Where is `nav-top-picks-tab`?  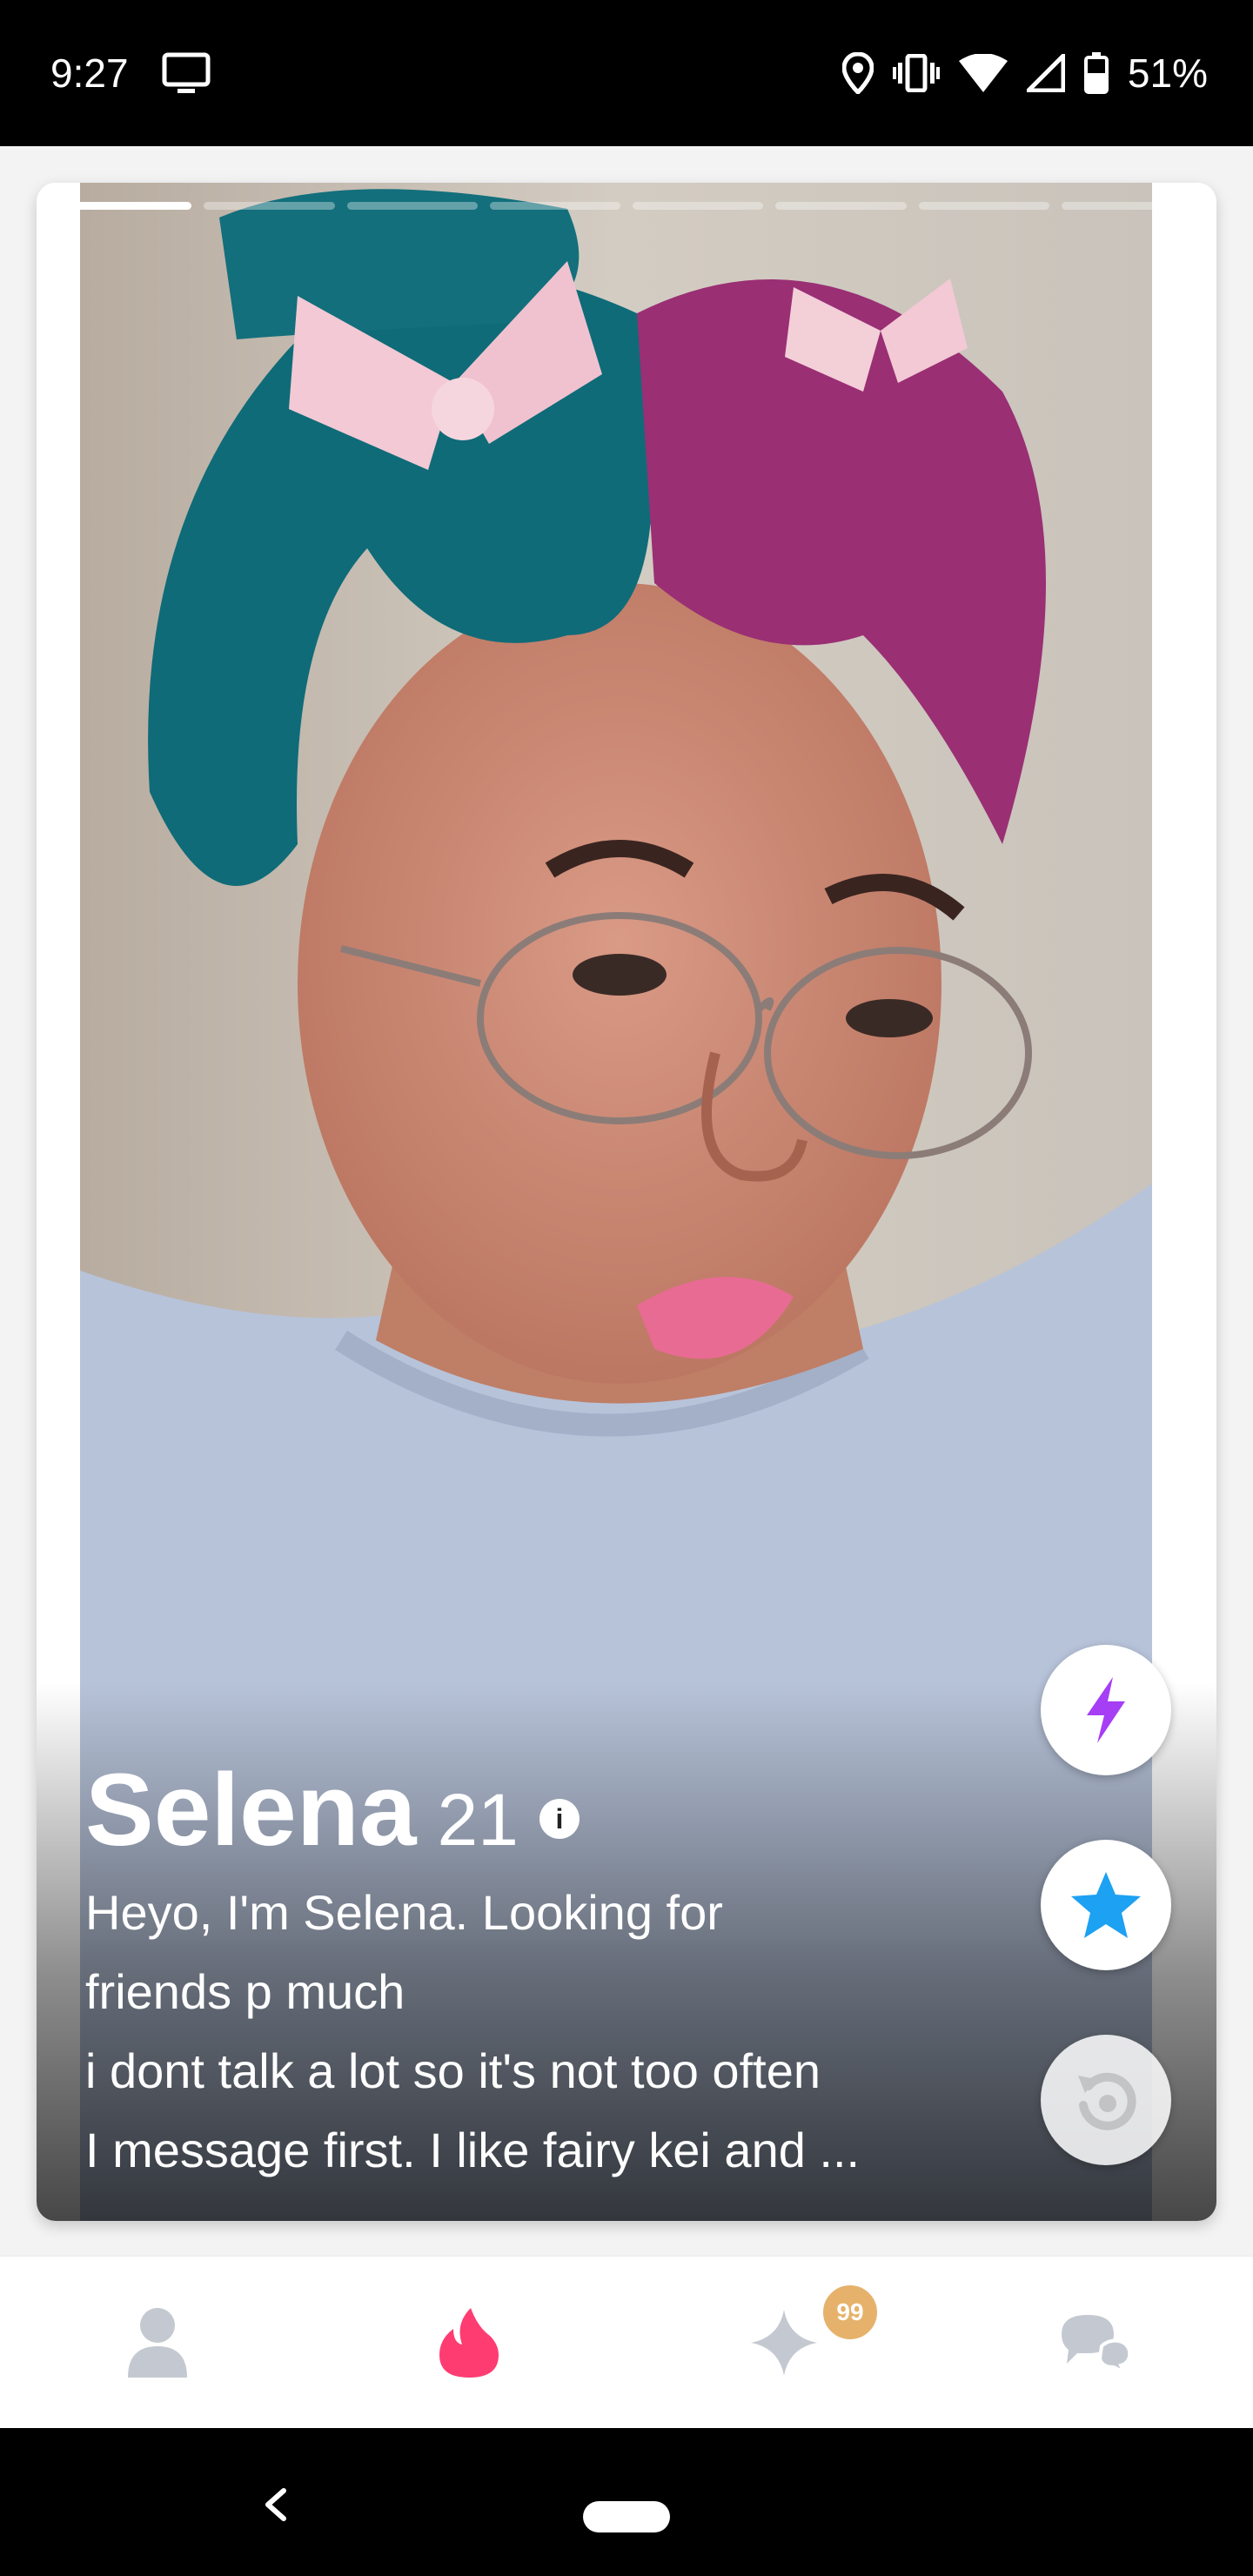 nav-top-picks-tab is located at coordinates (784, 2343).